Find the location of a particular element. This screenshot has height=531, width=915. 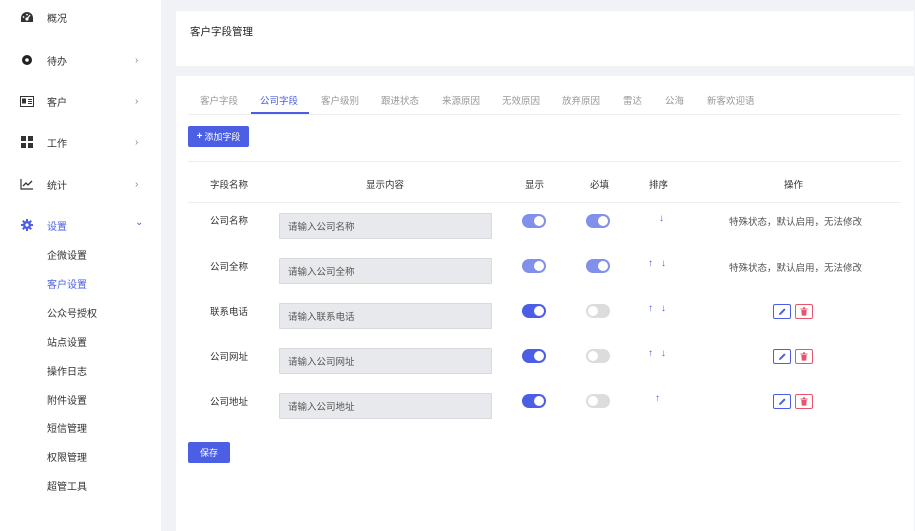

sidebar-item-work: 工作 › is located at coordinates (80, 142).